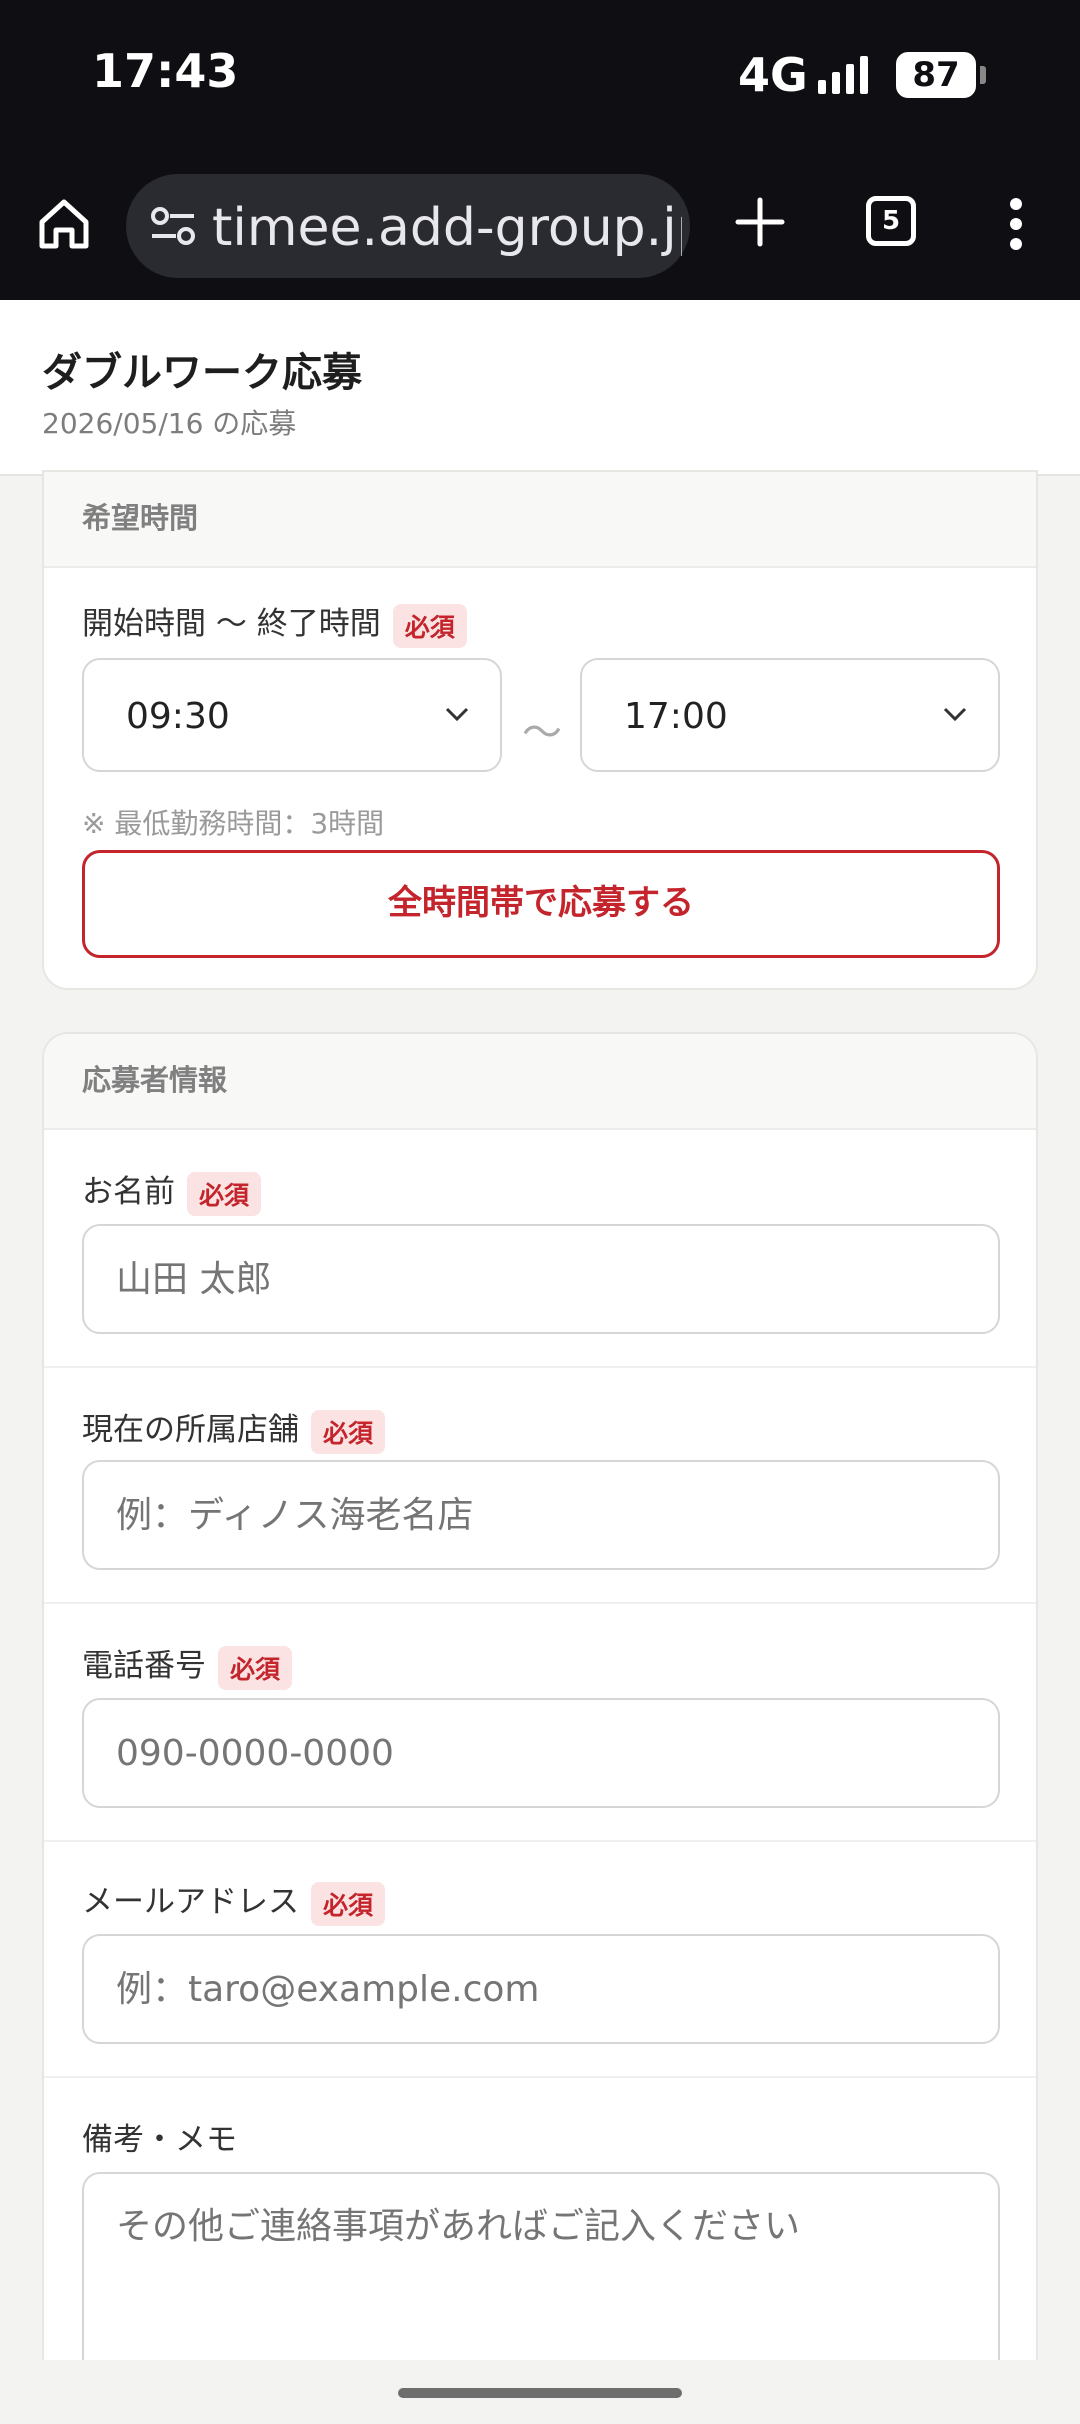  Describe the element at coordinates (165, 71) in the screenshot. I see `clock: 17:43` at that location.